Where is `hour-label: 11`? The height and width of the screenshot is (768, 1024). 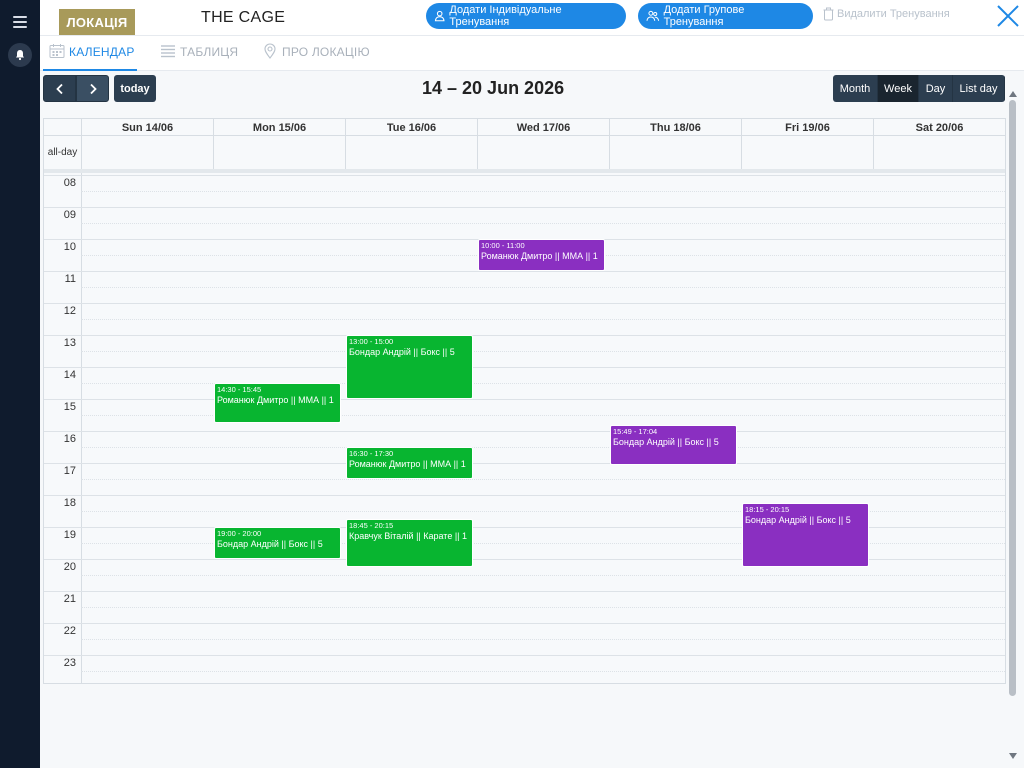
hour-label: 11 is located at coordinates (70, 279).